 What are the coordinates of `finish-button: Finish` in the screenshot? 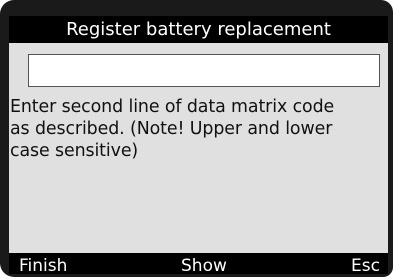 It's located at (43, 263).